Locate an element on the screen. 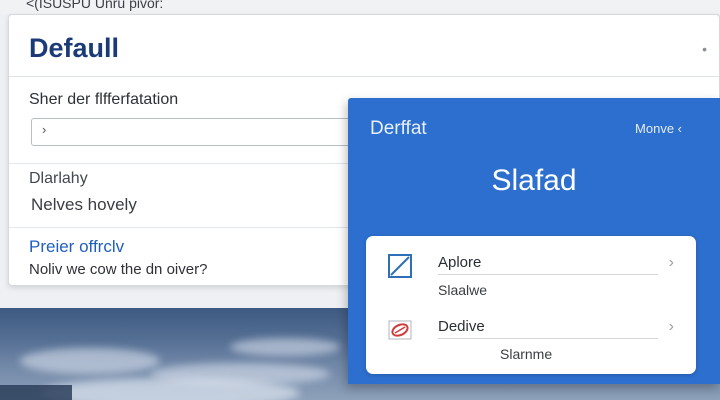  option-label: Dlarlahy is located at coordinates (58, 178).